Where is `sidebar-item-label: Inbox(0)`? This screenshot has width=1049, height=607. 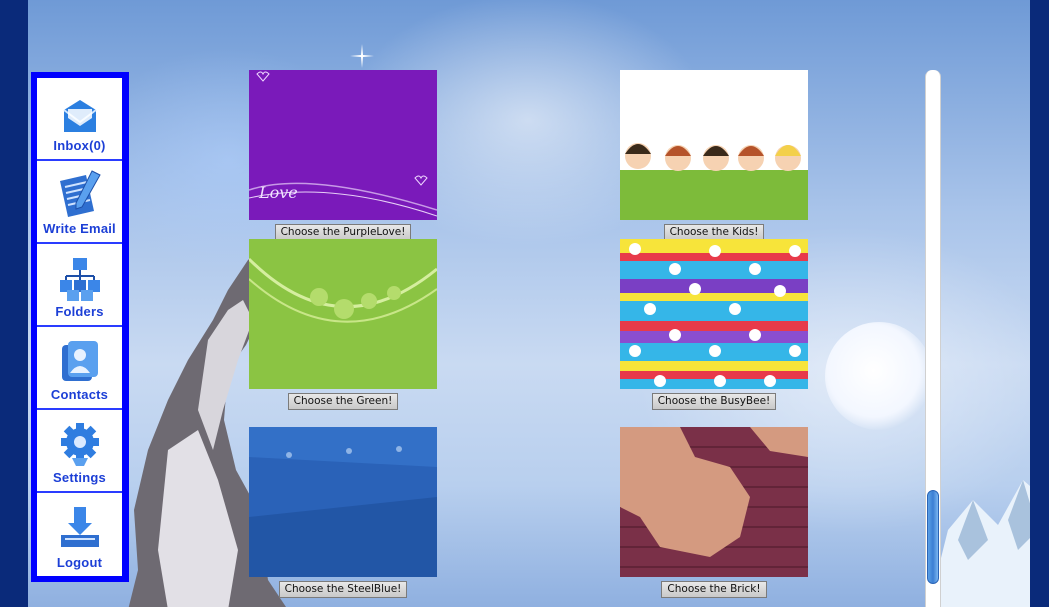 sidebar-item-label: Inbox(0) is located at coordinates (79, 146).